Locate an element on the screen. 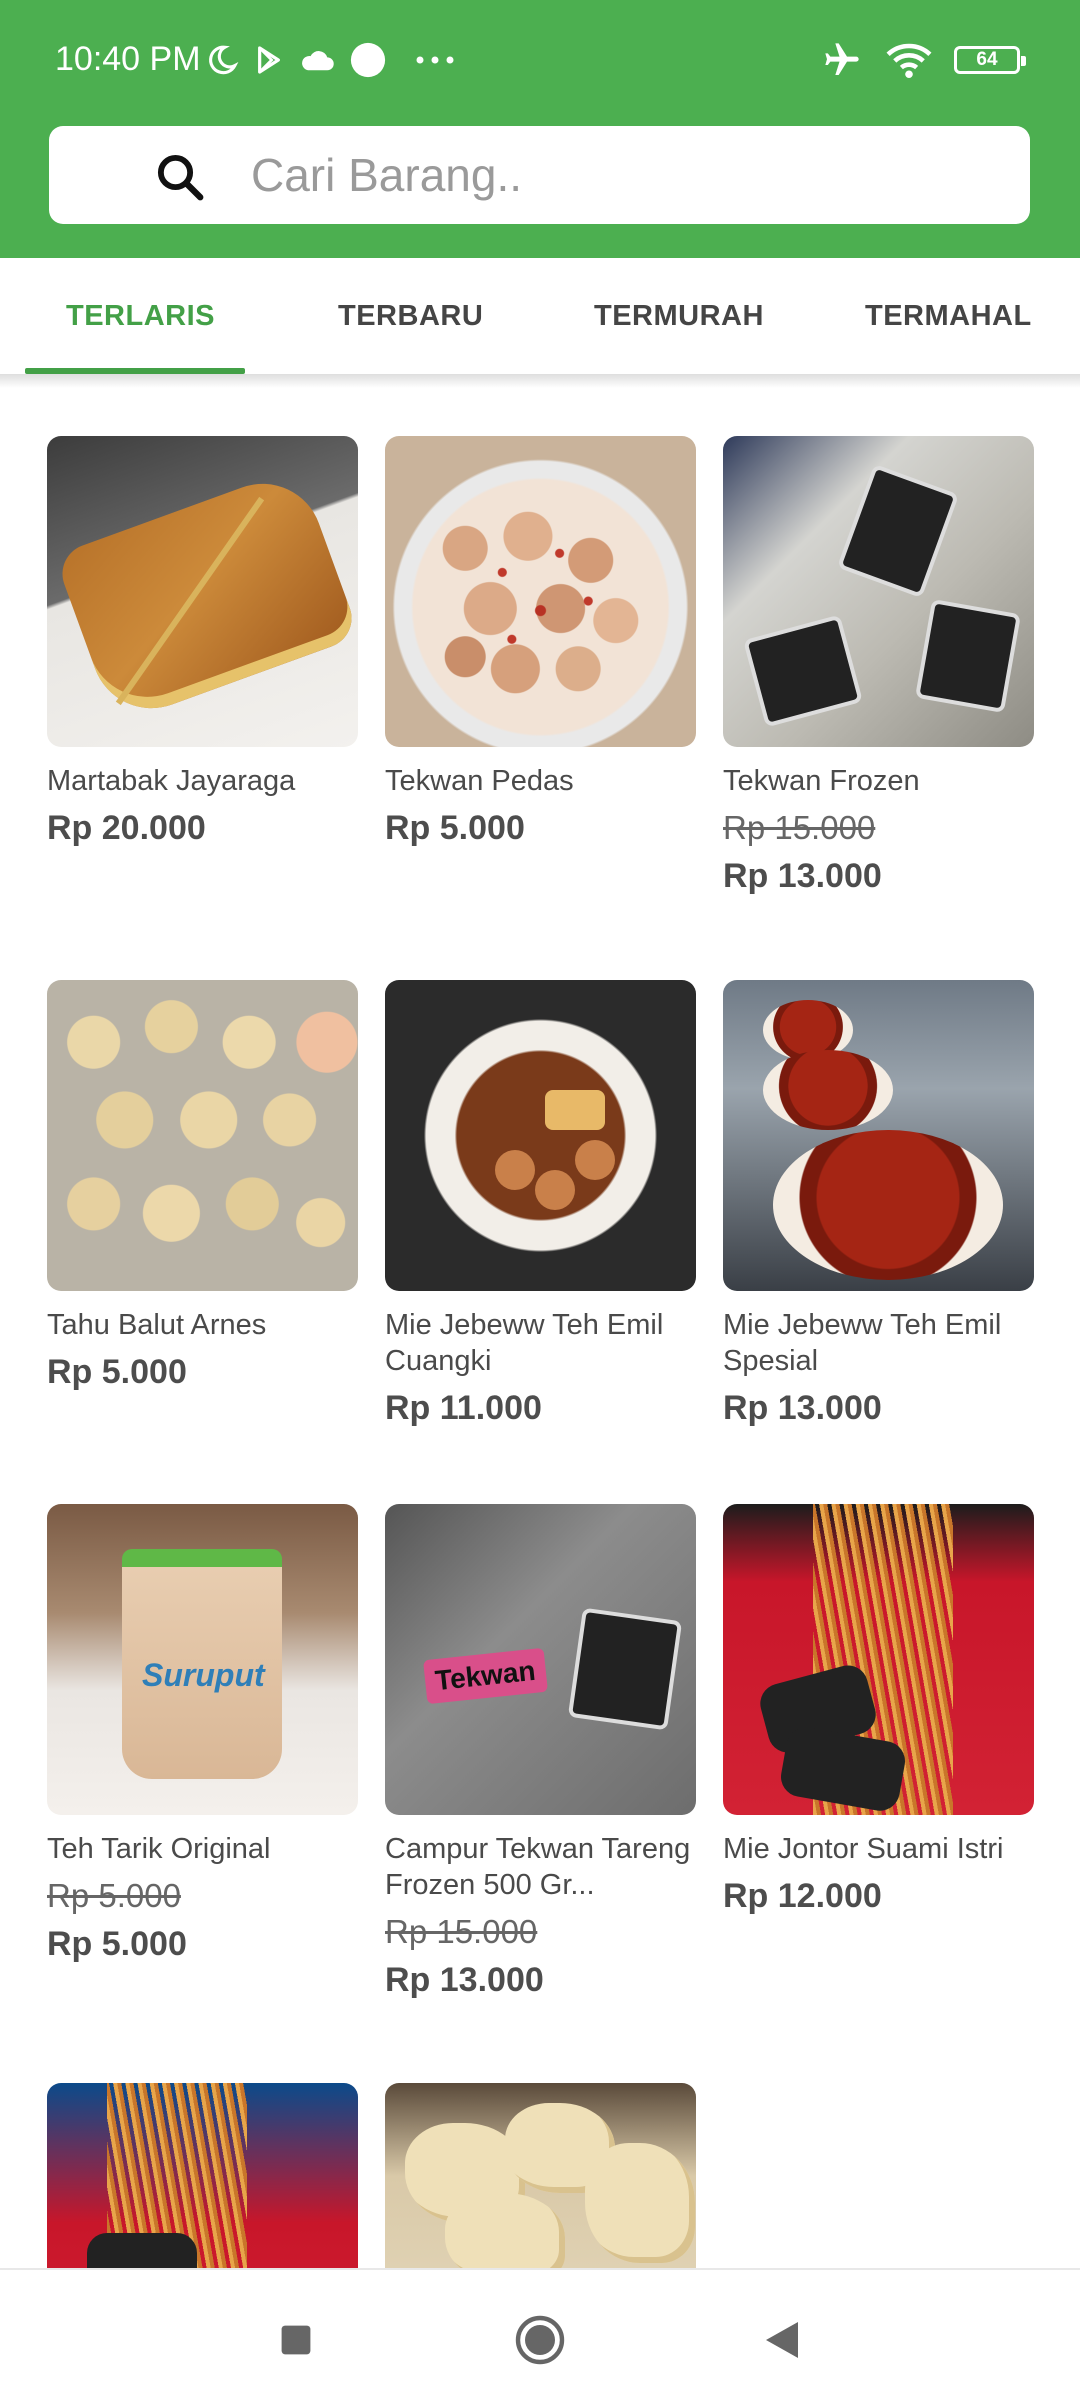 The height and width of the screenshot is (2400, 1080). circle-icon is located at coordinates (368, 60).